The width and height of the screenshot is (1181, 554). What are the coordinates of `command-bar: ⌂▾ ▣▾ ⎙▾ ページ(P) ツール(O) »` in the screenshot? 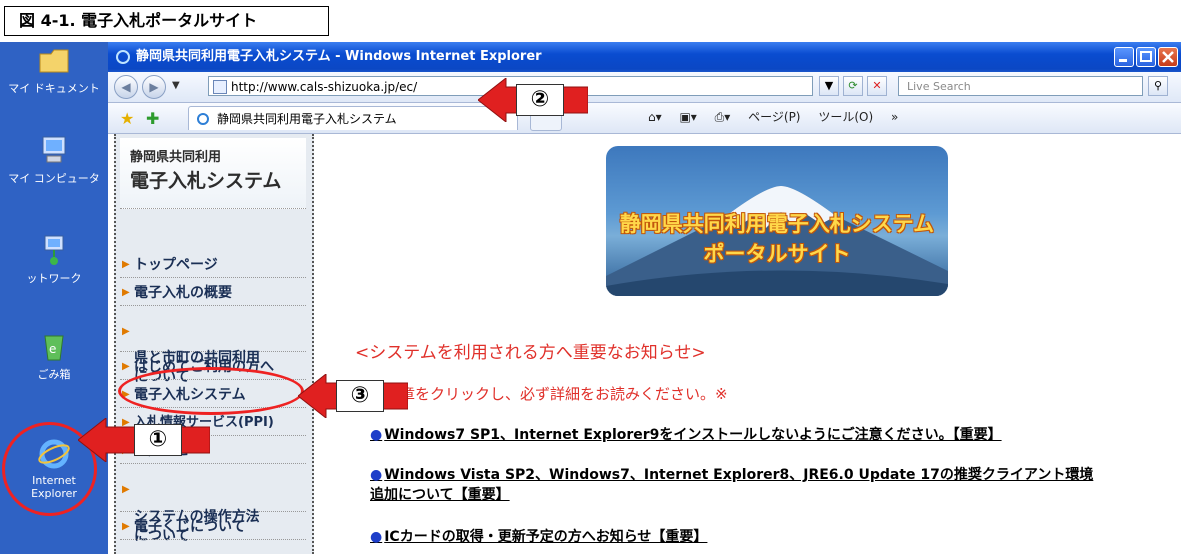 It's located at (780, 116).